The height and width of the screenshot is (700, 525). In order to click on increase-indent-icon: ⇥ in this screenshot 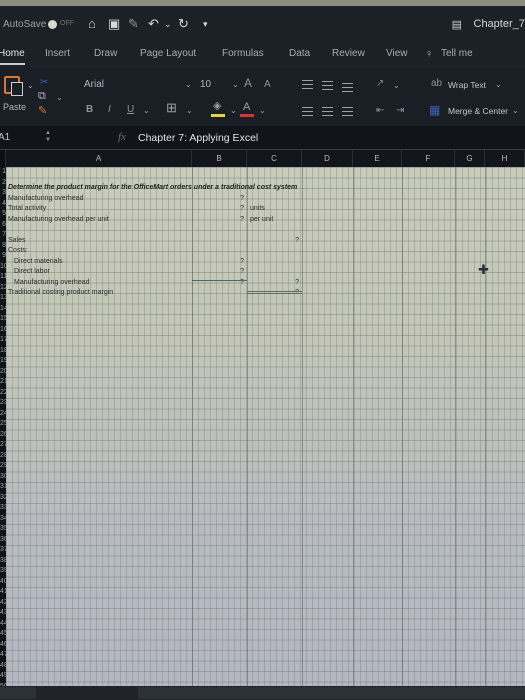, I will do `click(400, 111)`.